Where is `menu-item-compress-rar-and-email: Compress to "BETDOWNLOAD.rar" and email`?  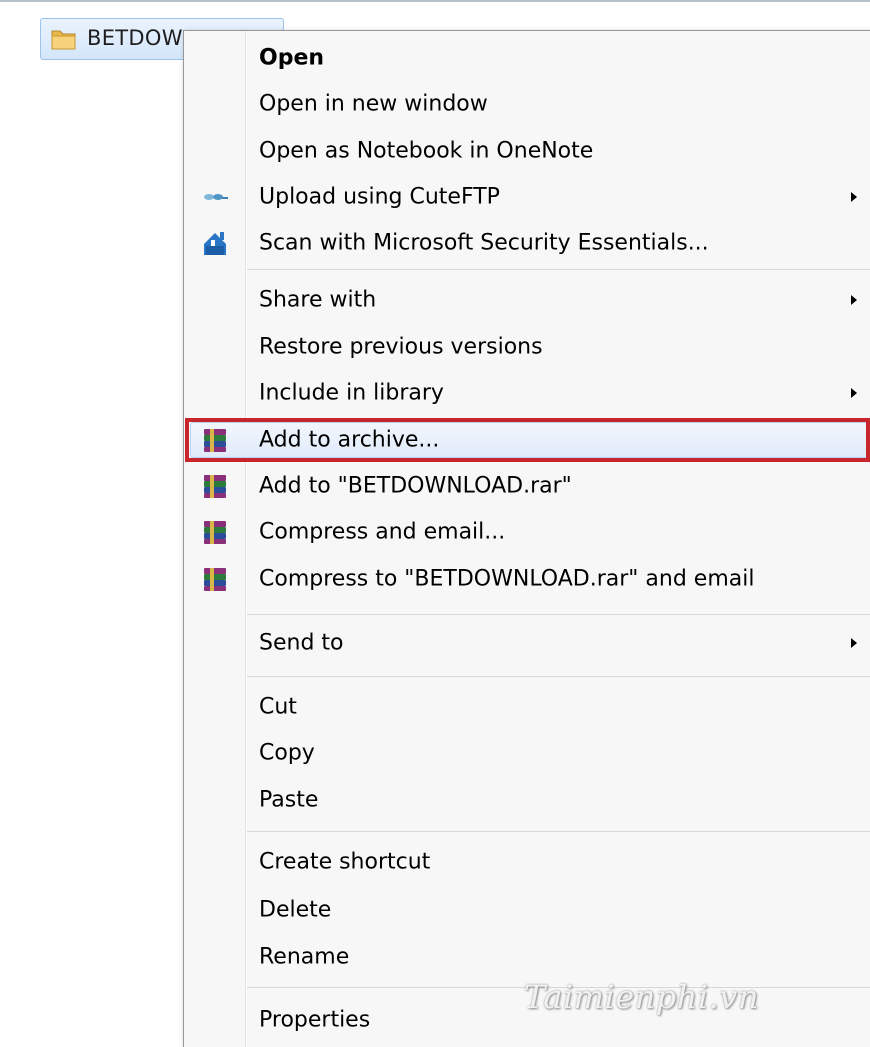 menu-item-compress-rar-and-email: Compress to "BETDOWNLOAD.rar" and email is located at coordinates (527, 579).